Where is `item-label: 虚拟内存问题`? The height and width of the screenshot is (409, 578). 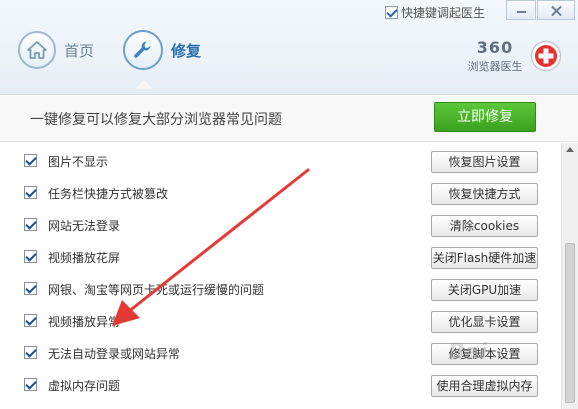 item-label: 虚拟内存问题 is located at coordinates (84, 386).